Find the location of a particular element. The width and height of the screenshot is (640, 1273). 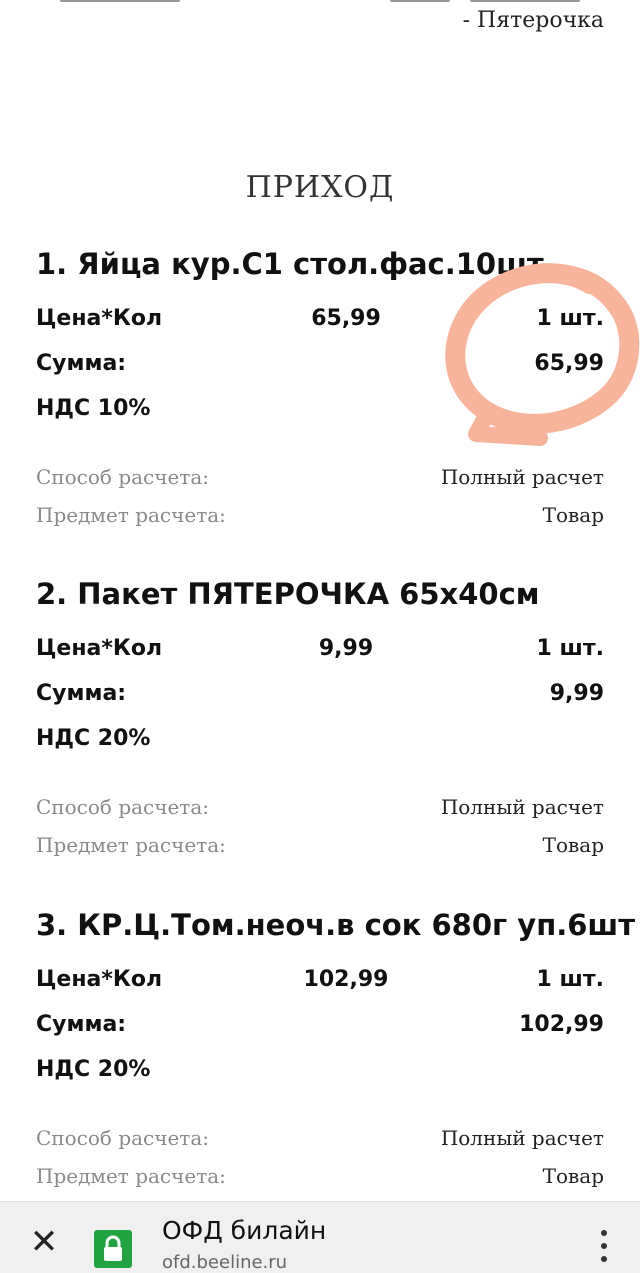

cut-off-text-strip is located at coordinates (320, 2).